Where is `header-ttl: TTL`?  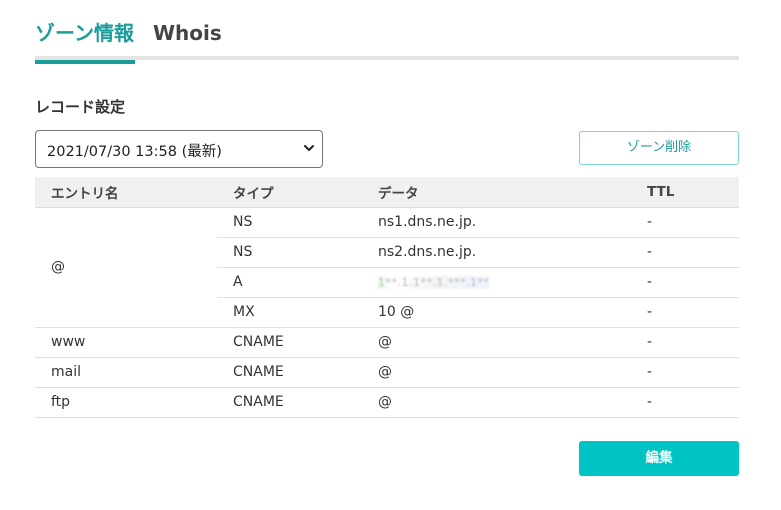
header-ttl: TTL is located at coordinates (685, 192).